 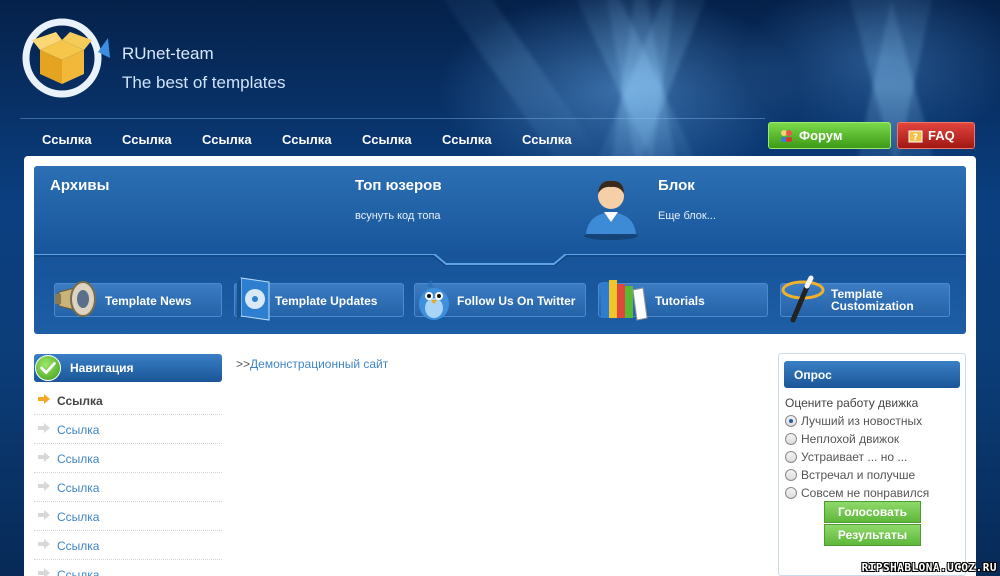 What do you see at coordinates (850, 439) in the screenshot?
I see `poll-option-label: Неплохой движок` at bounding box center [850, 439].